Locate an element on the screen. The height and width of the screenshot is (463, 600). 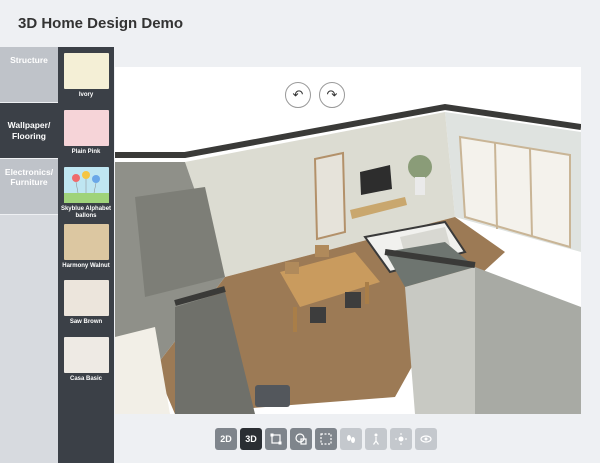
eye-icon is located at coordinates (426, 439).